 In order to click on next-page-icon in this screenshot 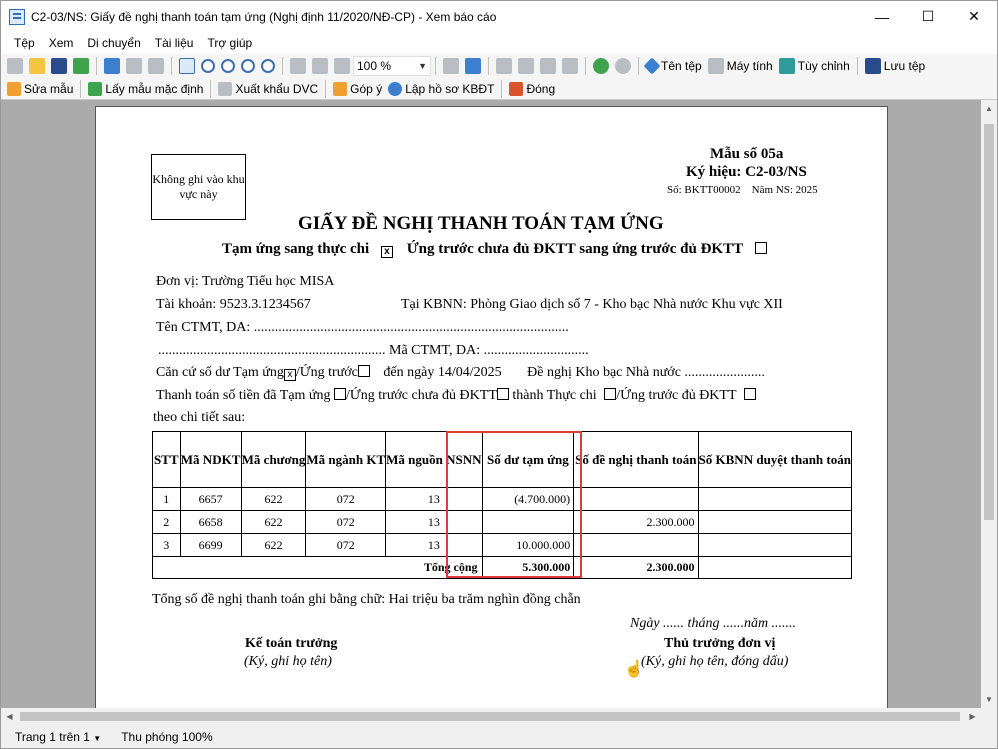, I will do `click(548, 66)`.